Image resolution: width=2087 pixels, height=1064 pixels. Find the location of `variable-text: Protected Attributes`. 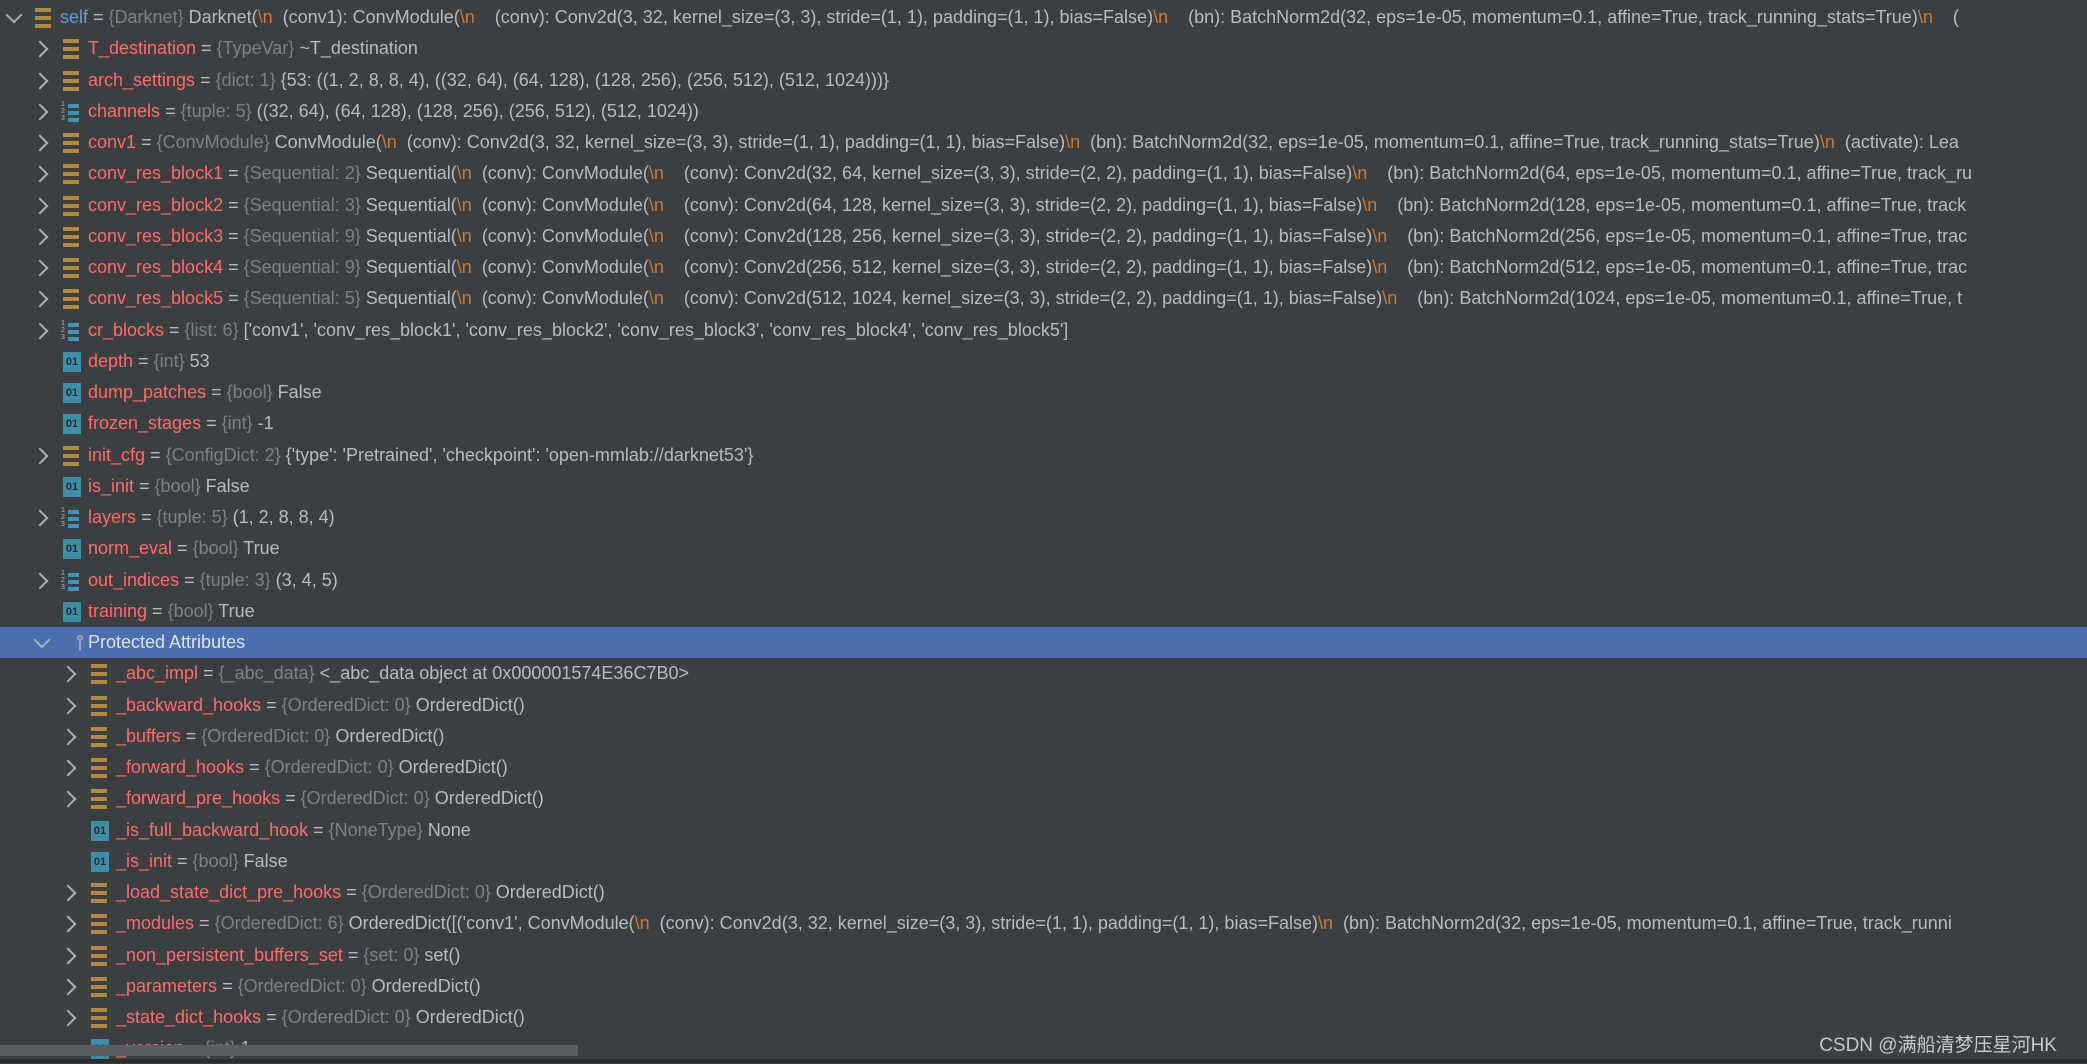

variable-text: Protected Attributes is located at coordinates (166, 642).